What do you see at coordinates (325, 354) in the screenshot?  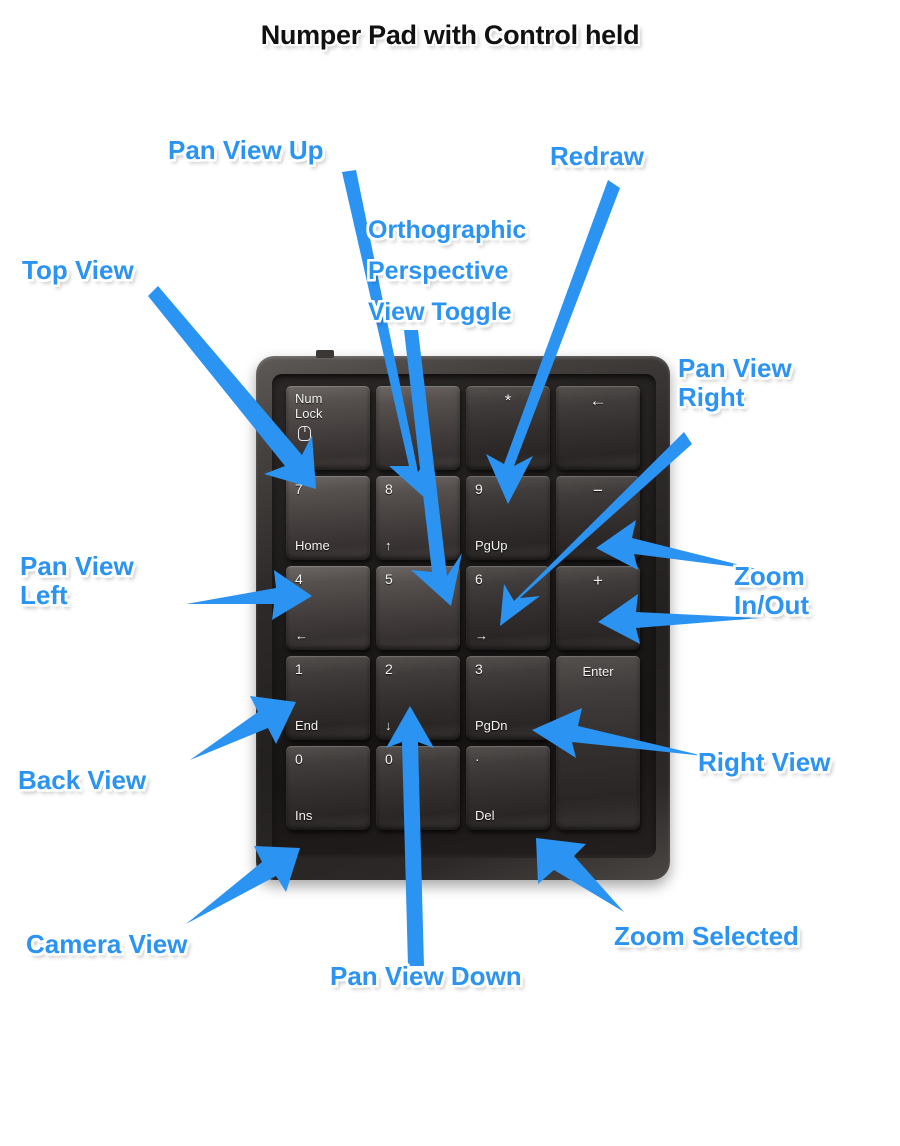 I see `keypad-nub` at bounding box center [325, 354].